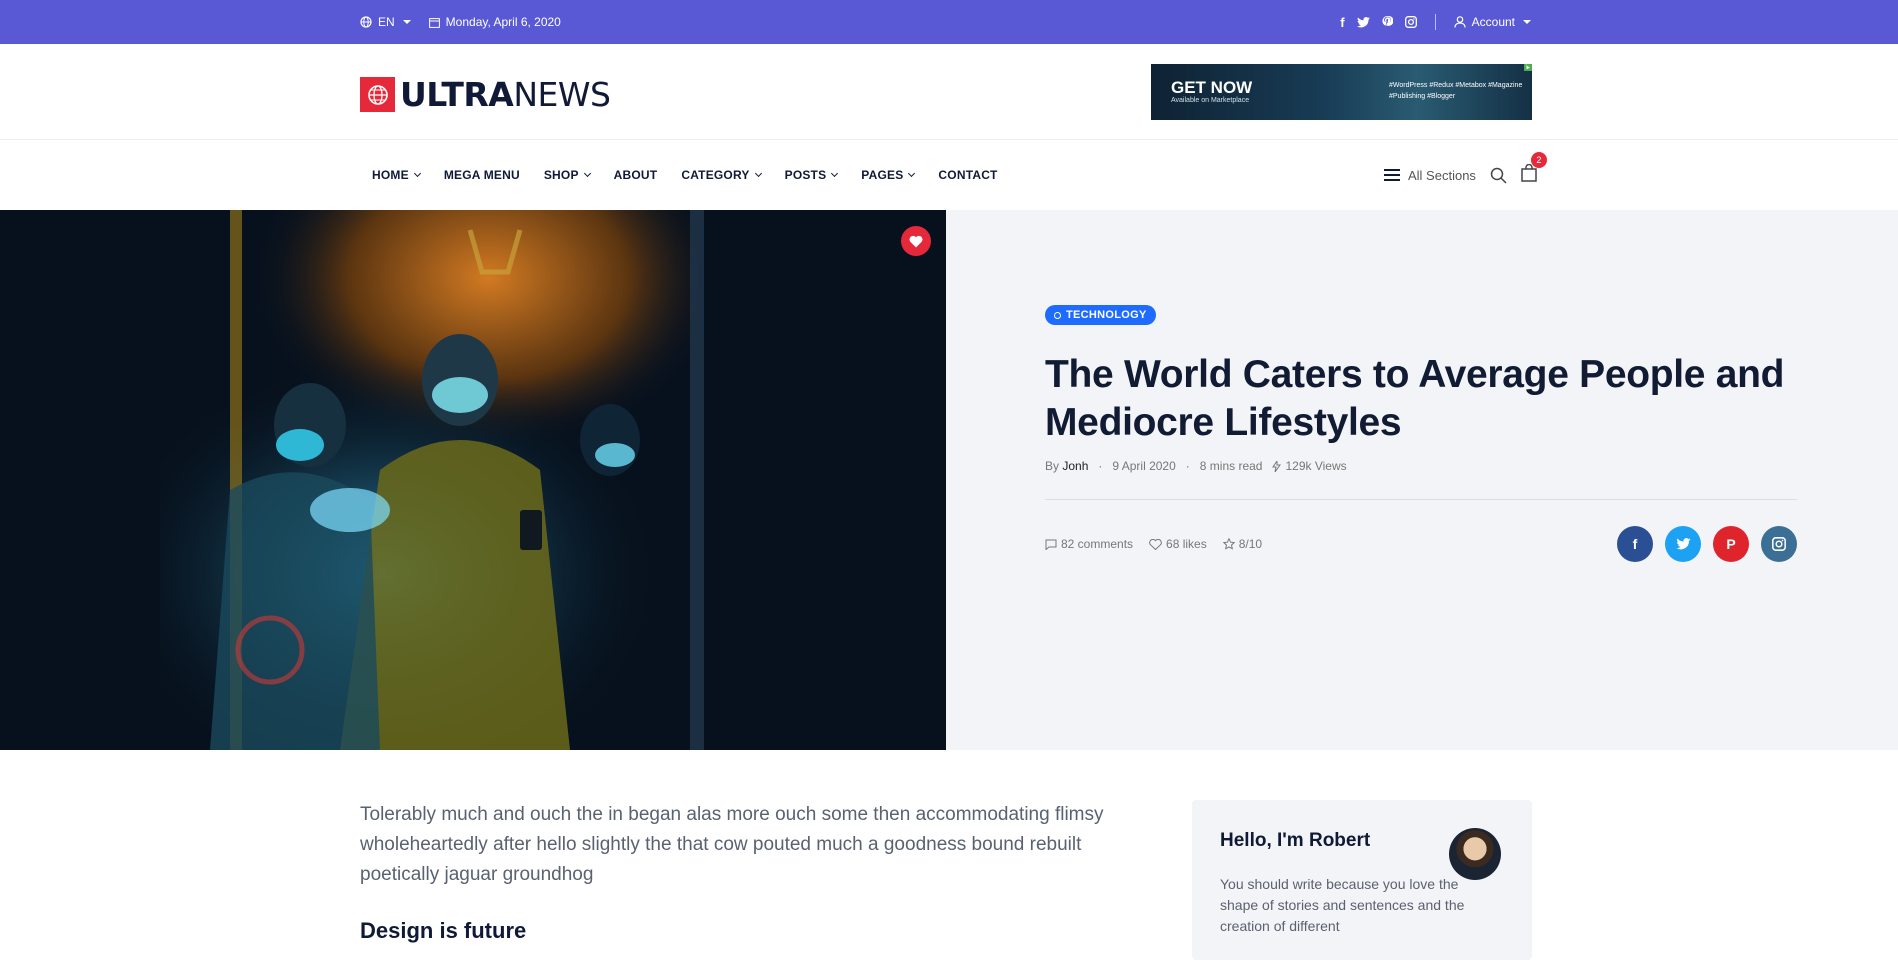  I want to click on language-selector: EN, so click(385, 22).